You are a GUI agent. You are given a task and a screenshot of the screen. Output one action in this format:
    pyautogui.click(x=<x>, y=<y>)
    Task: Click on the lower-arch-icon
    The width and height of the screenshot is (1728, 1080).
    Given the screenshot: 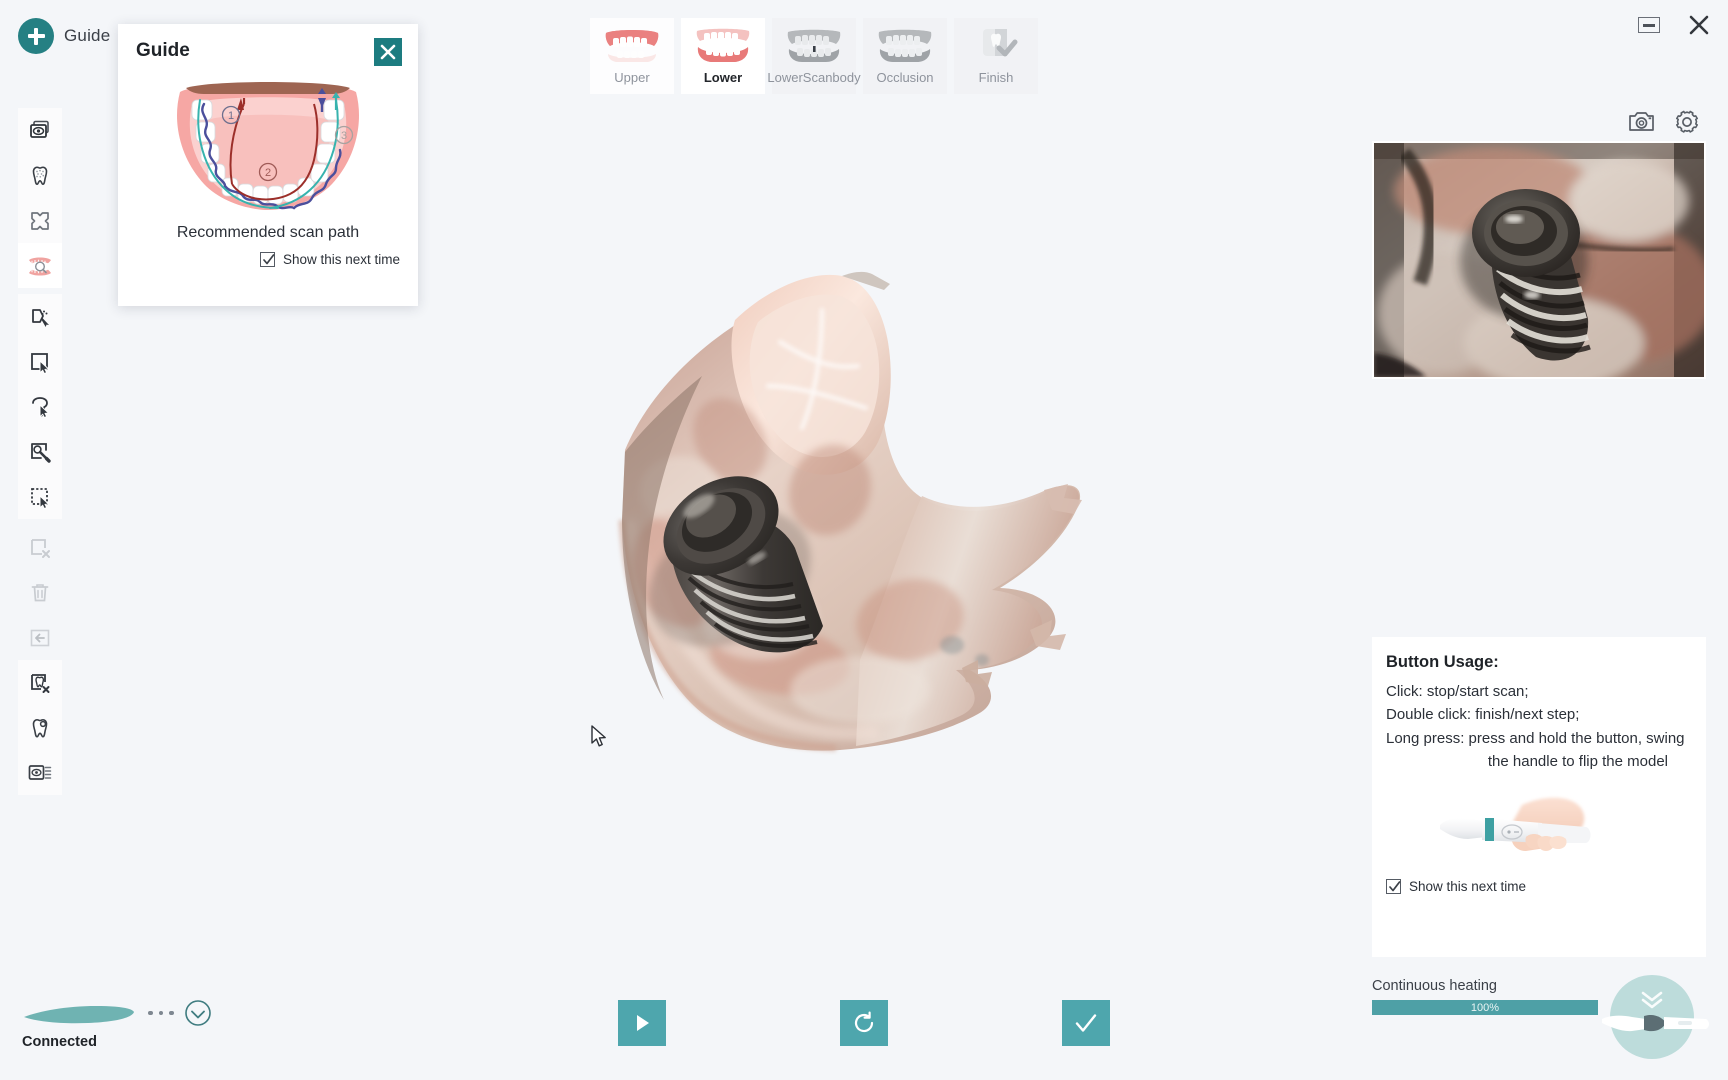 What is the action you would take?
    pyautogui.click(x=723, y=45)
    